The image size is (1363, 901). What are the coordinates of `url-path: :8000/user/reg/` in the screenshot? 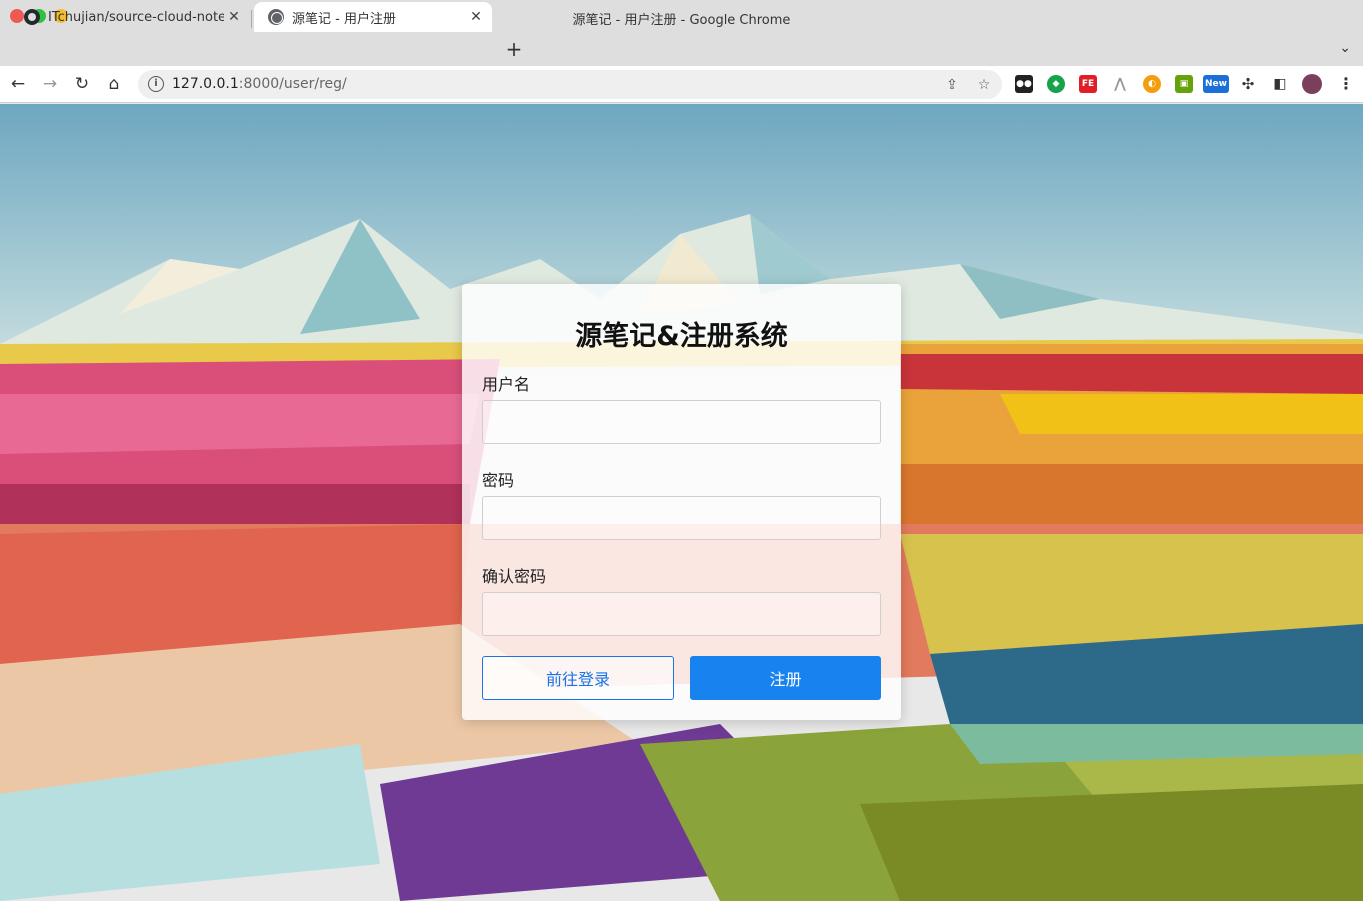 It's located at (292, 84).